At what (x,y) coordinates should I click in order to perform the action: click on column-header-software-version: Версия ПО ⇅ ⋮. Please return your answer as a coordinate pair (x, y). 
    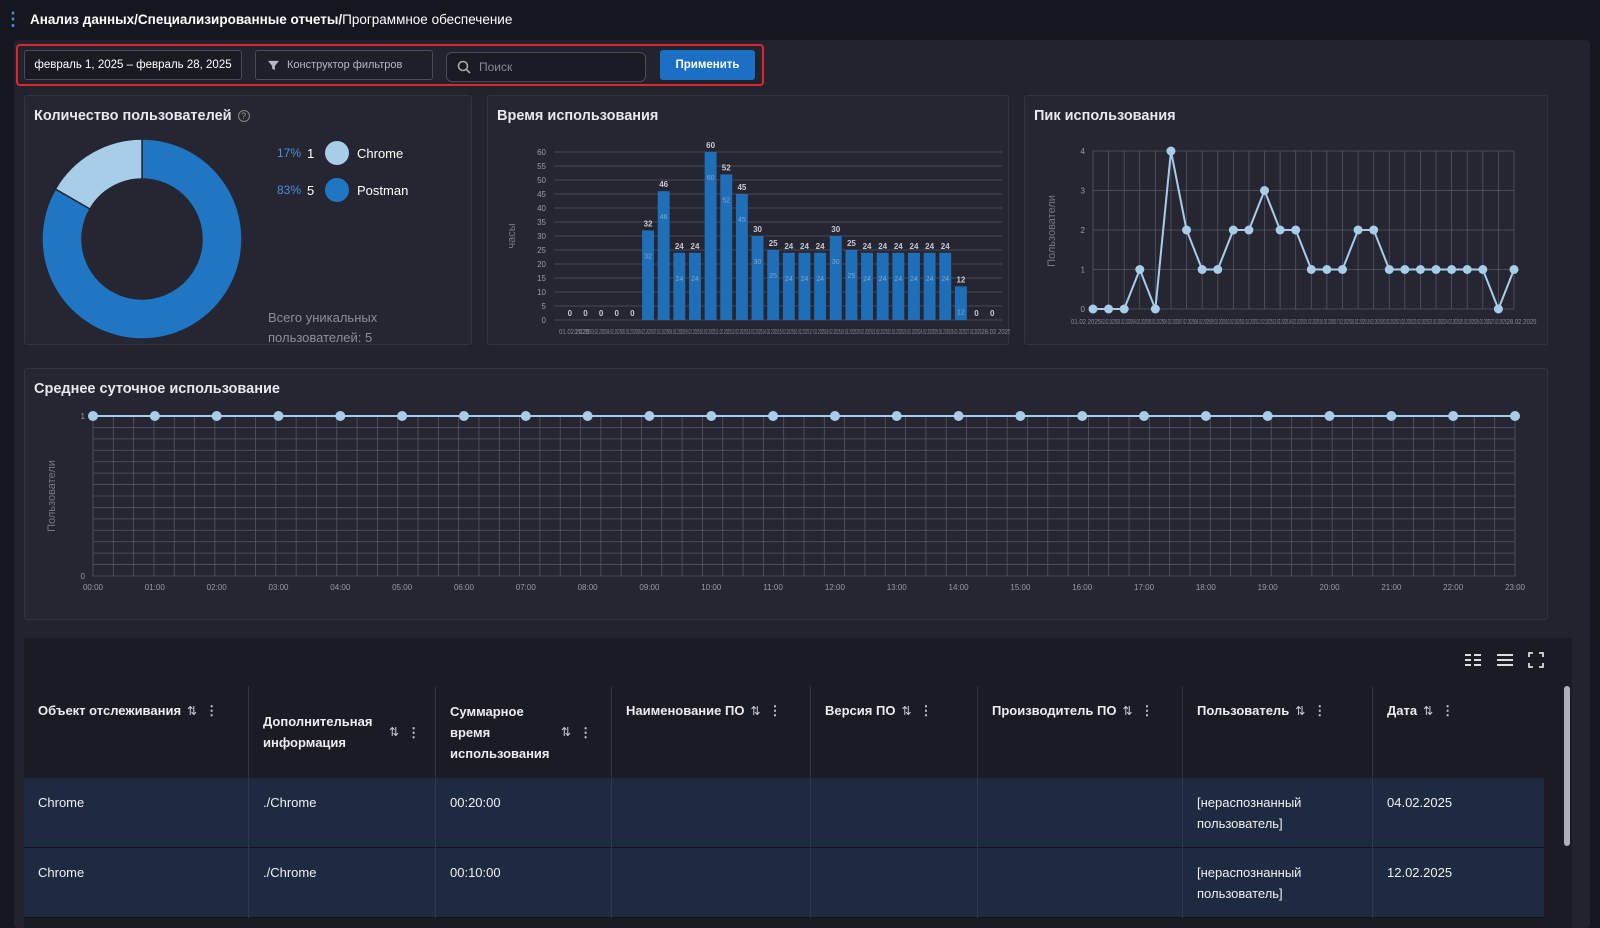
    Looking at the image, I should click on (894, 732).